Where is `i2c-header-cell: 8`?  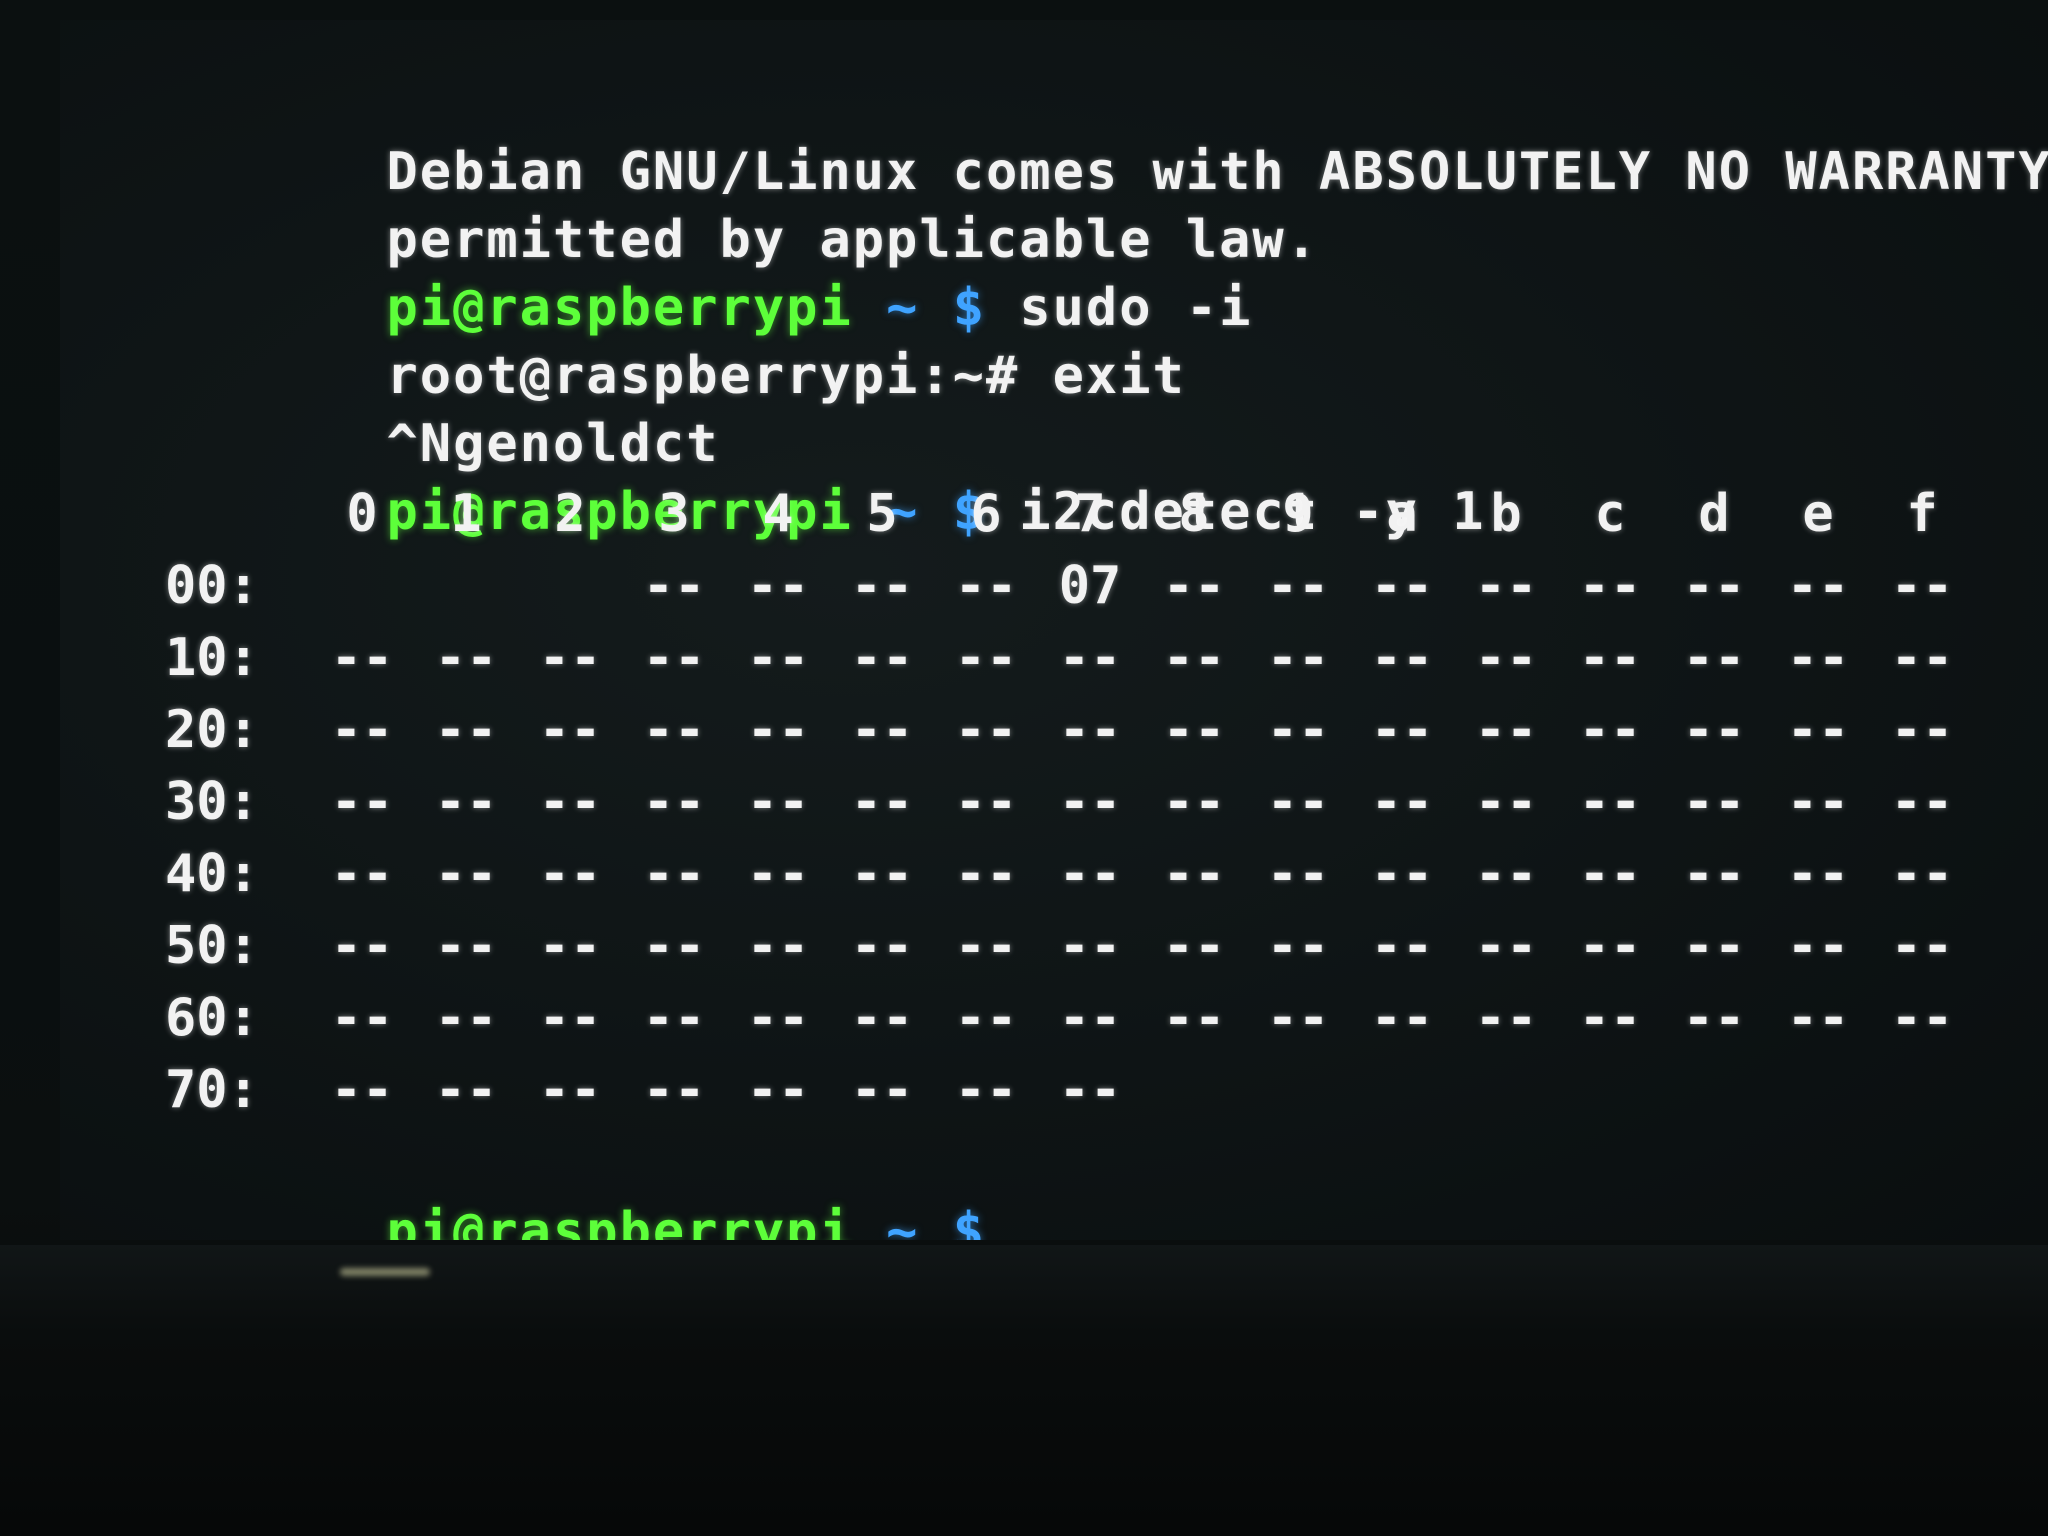
i2c-header-cell: 8 is located at coordinates (1194, 514).